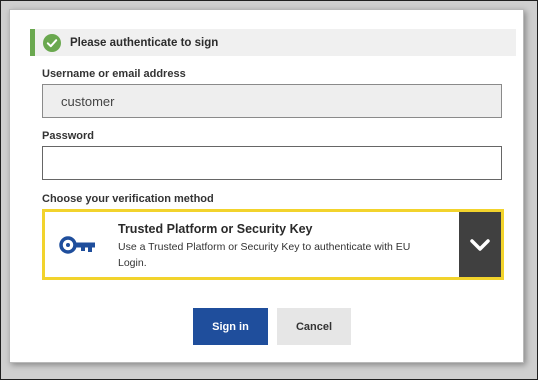  I want to click on username-label: Username or email address, so click(114, 74).